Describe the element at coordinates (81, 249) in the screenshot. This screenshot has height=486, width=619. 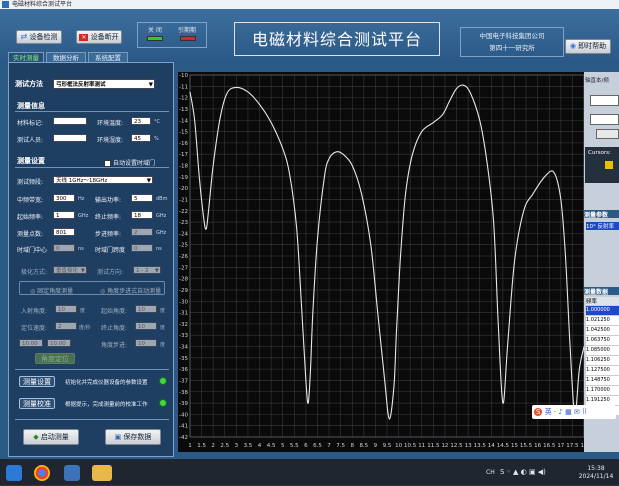
I see `gate-center-unit: ns` at that location.